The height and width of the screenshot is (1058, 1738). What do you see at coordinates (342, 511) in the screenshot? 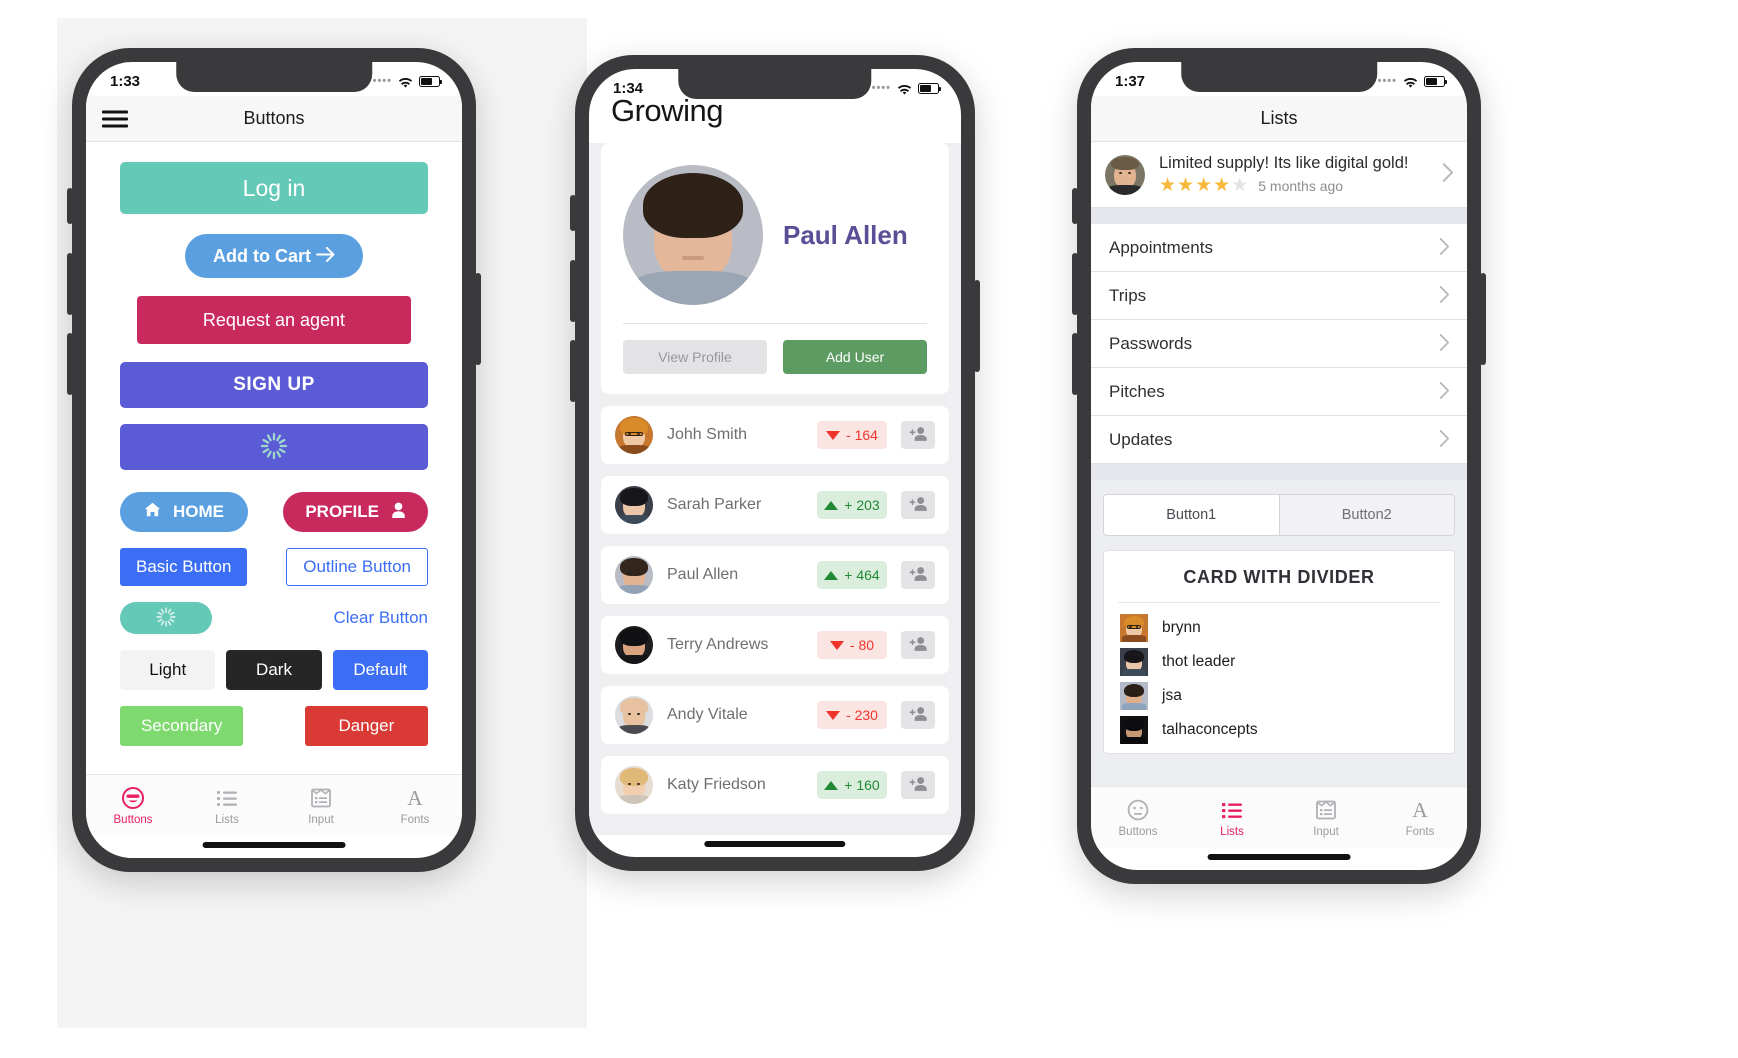
I see `profile-label: PROFILE` at bounding box center [342, 511].